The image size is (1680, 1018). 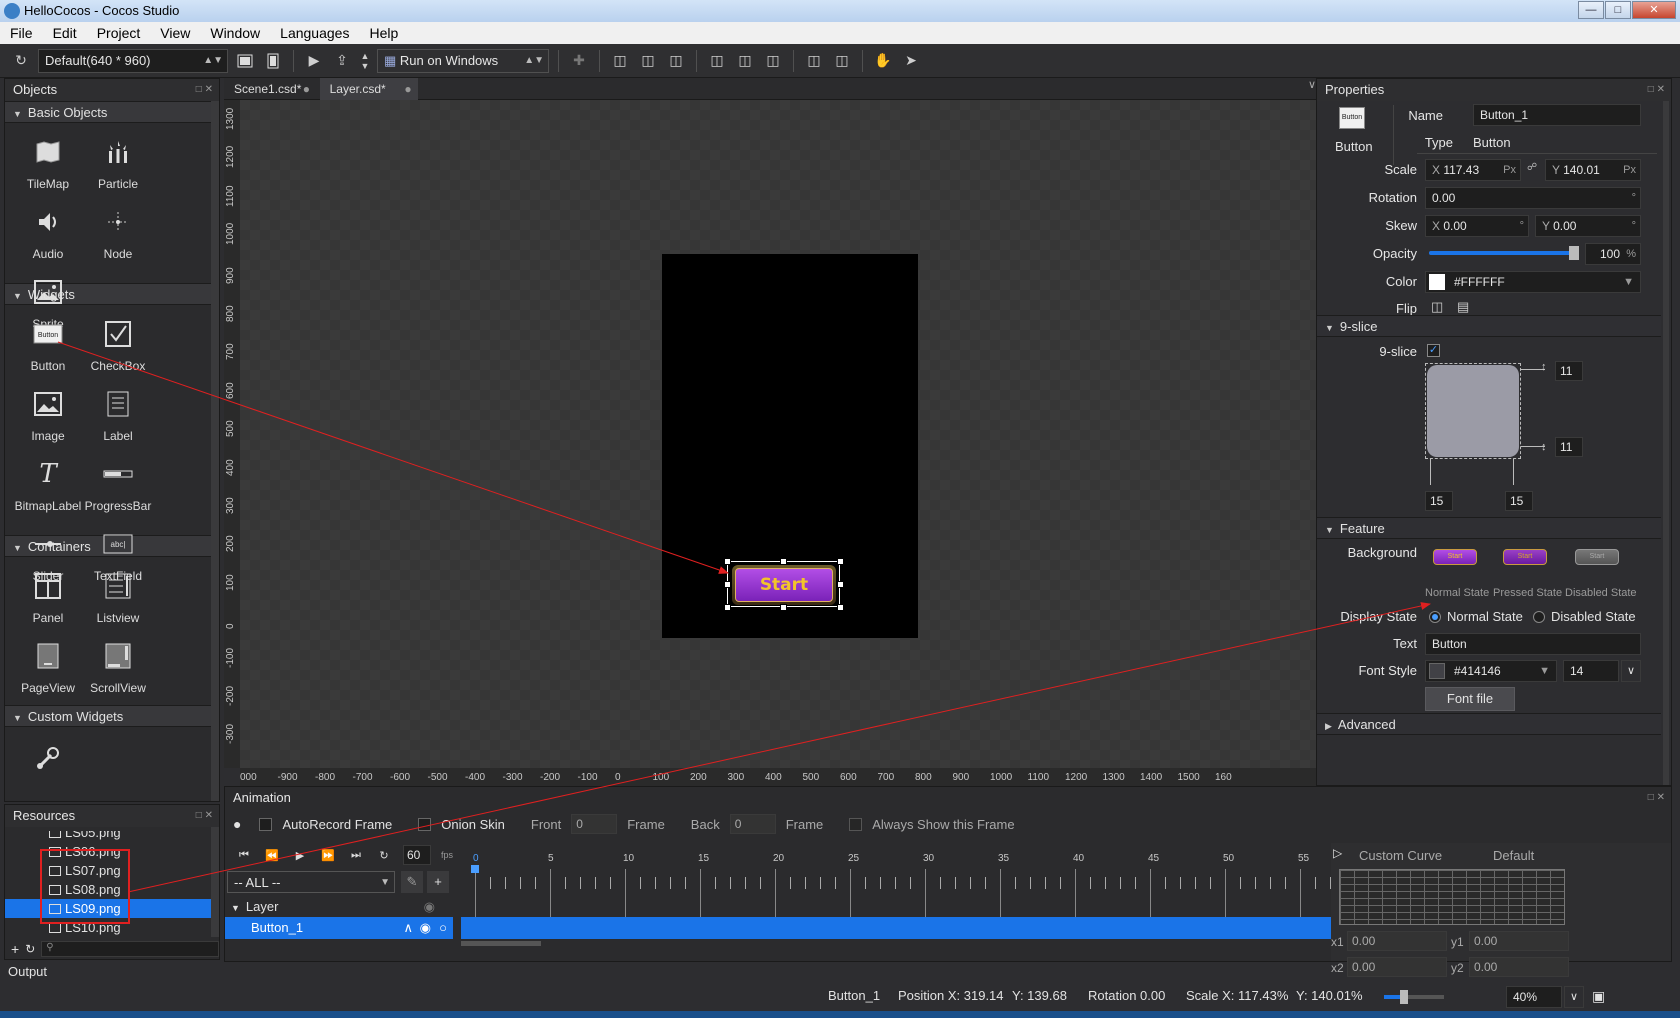 I want to click on menu-project: Project, so click(x=119, y=33).